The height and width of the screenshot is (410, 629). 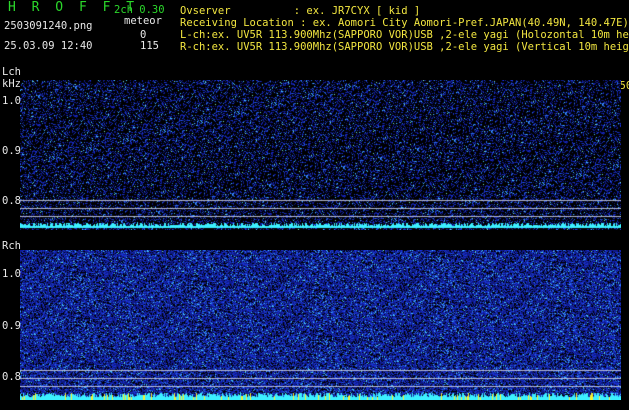 What do you see at coordinates (11, 151) in the screenshot?
I see `lch-tick-0-9: 0.9` at bounding box center [11, 151].